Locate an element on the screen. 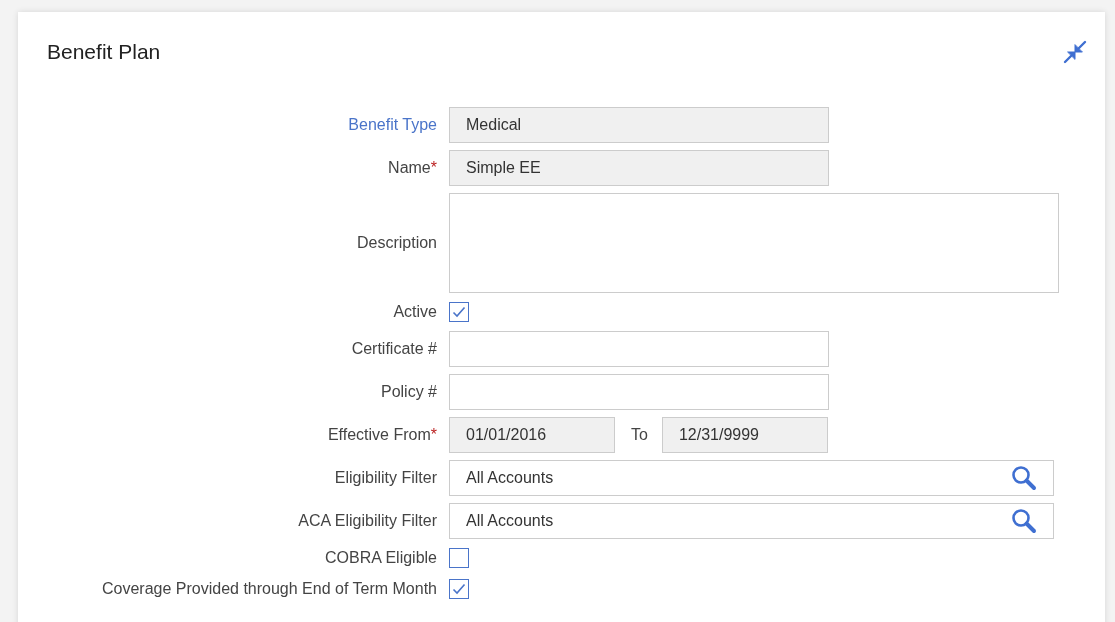 This screenshot has height=622, width=1115. date-field: 12/31/9999 is located at coordinates (744, 435).